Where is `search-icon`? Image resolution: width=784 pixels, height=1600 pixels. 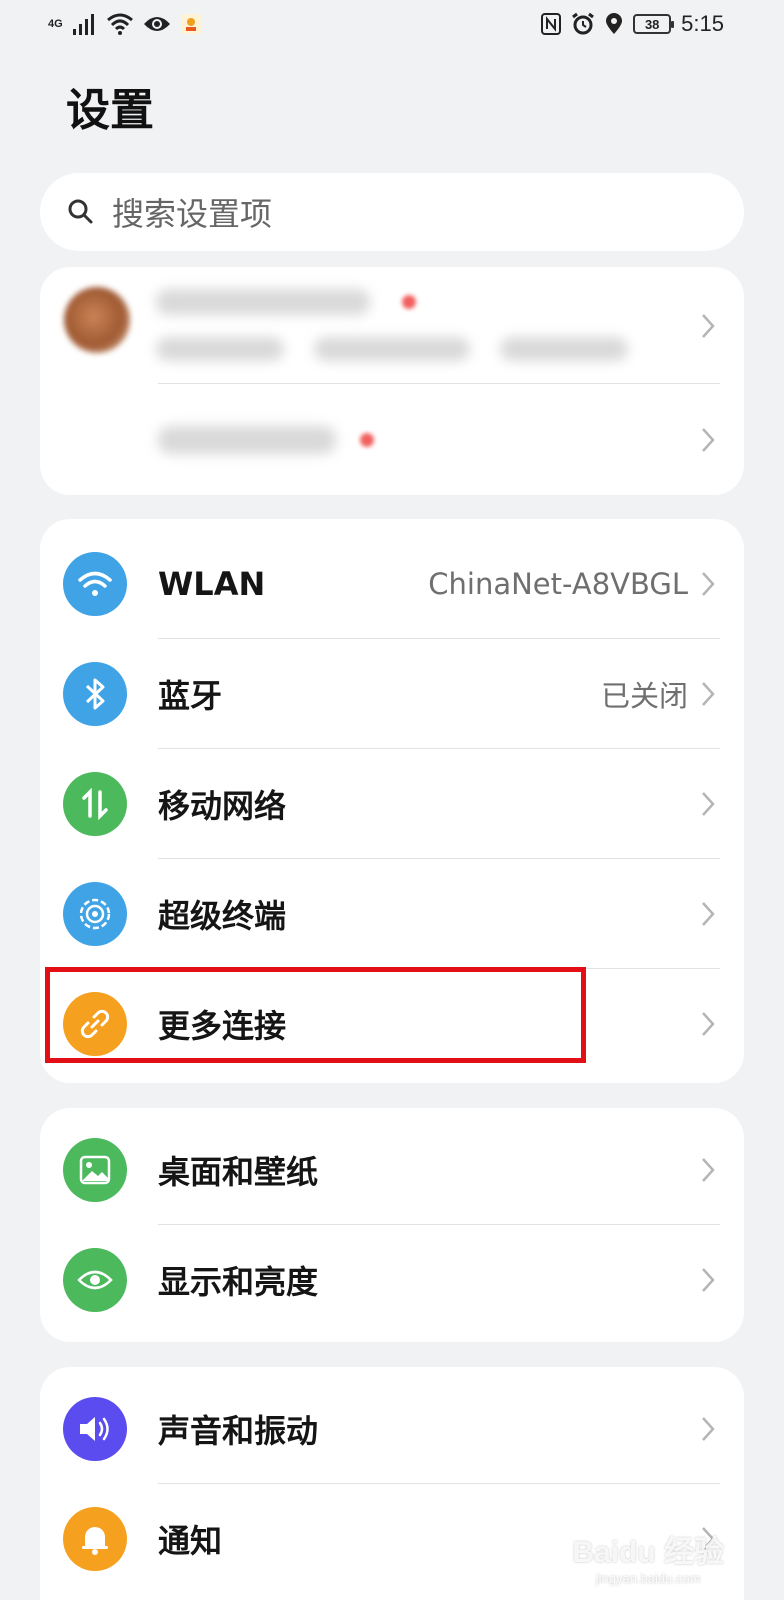
search-icon is located at coordinates (80, 211).